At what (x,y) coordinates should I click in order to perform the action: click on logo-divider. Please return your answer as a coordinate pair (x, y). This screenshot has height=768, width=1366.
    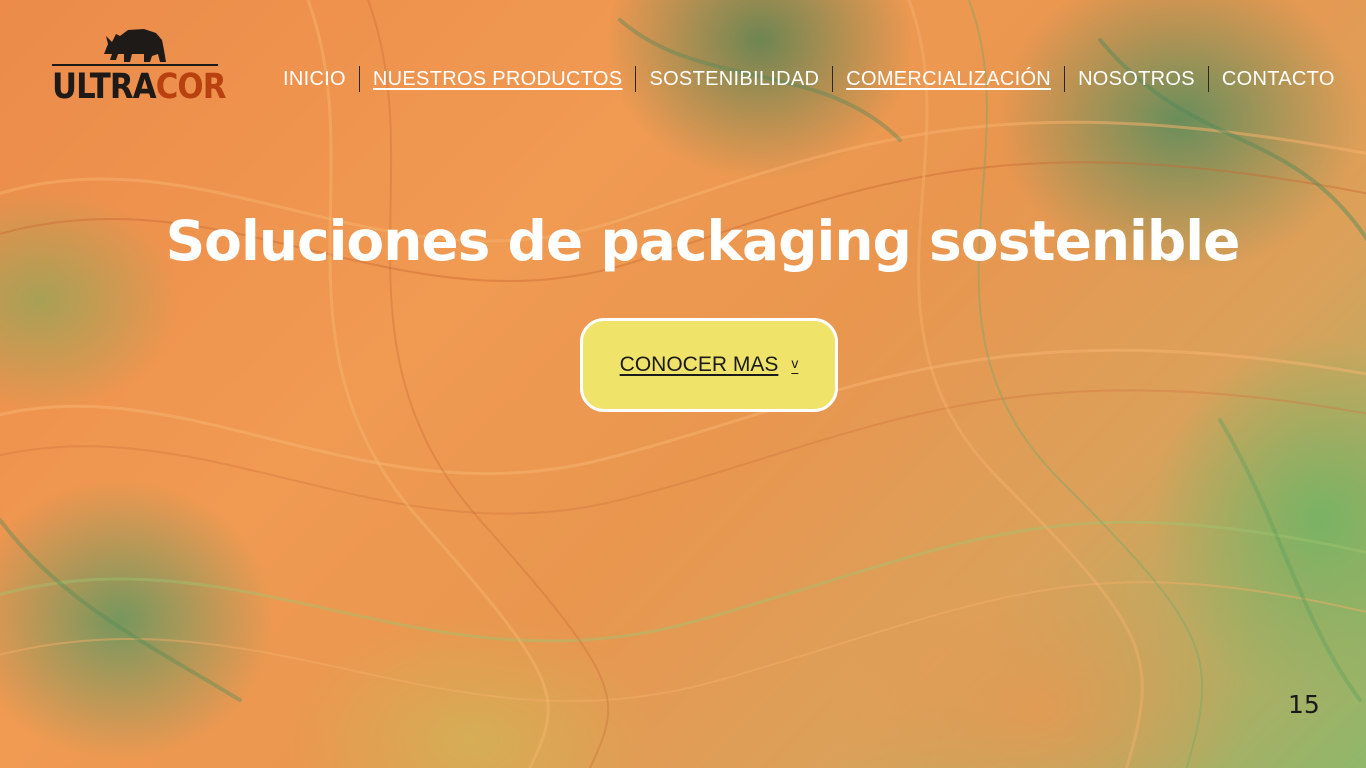
    Looking at the image, I should click on (135, 65).